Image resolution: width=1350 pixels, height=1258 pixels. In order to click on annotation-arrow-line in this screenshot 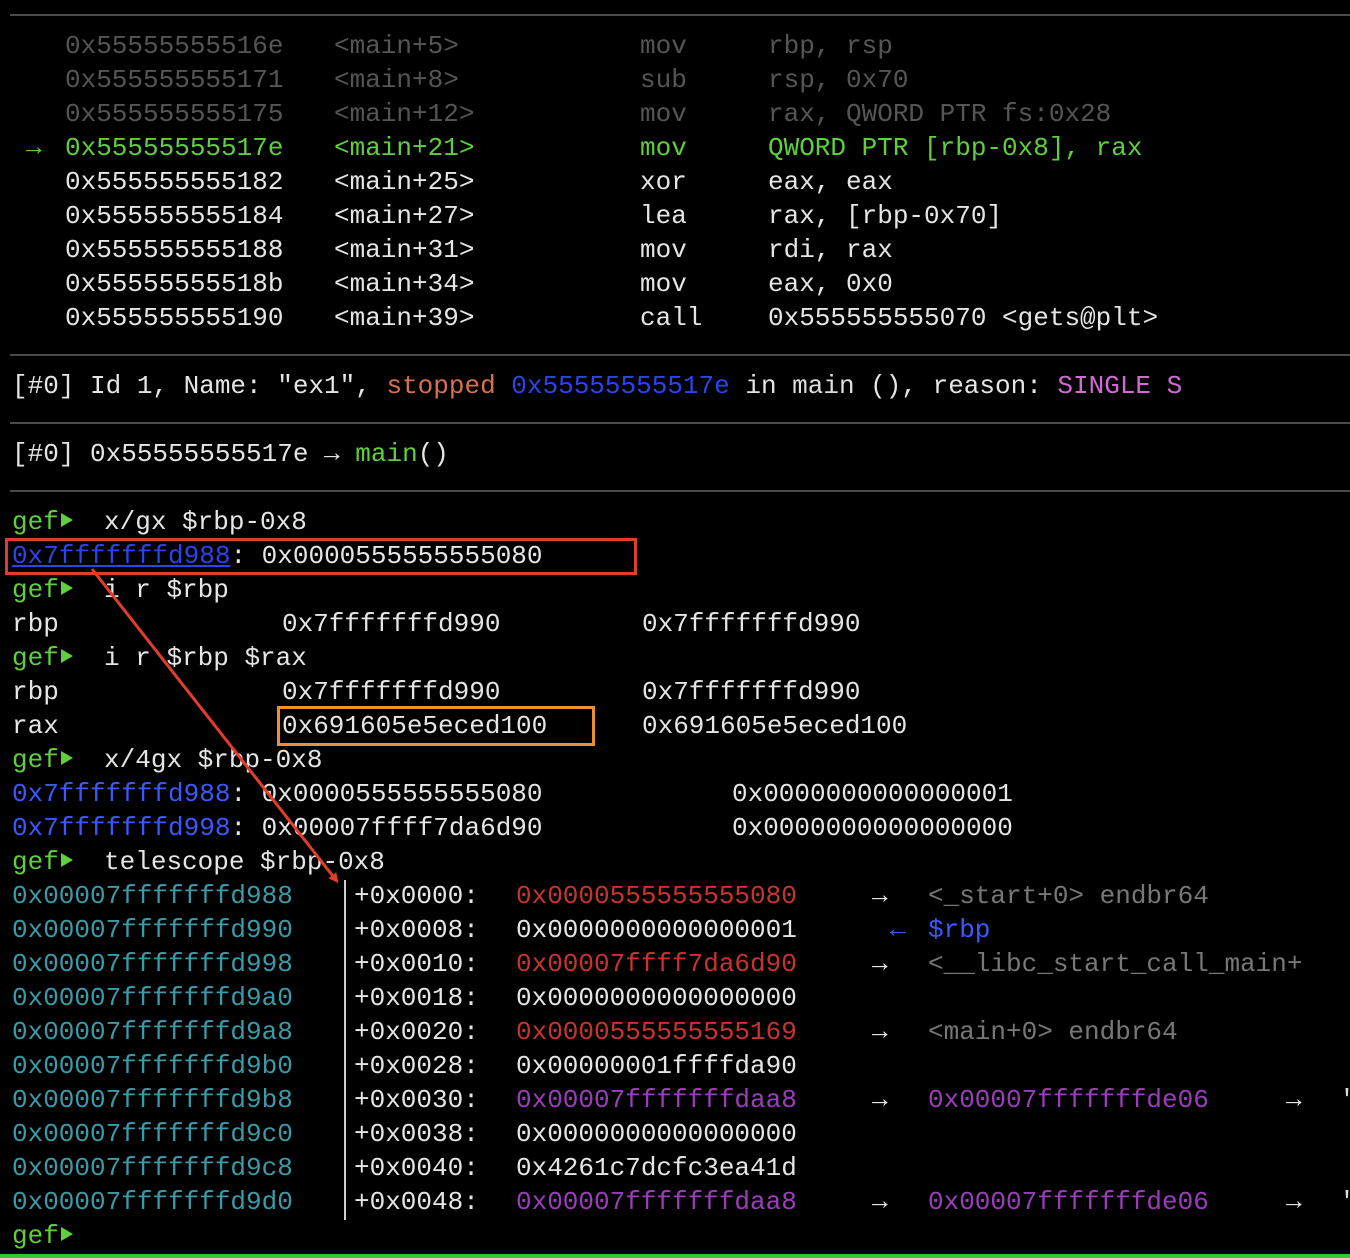, I will do `click(214, 726)`.